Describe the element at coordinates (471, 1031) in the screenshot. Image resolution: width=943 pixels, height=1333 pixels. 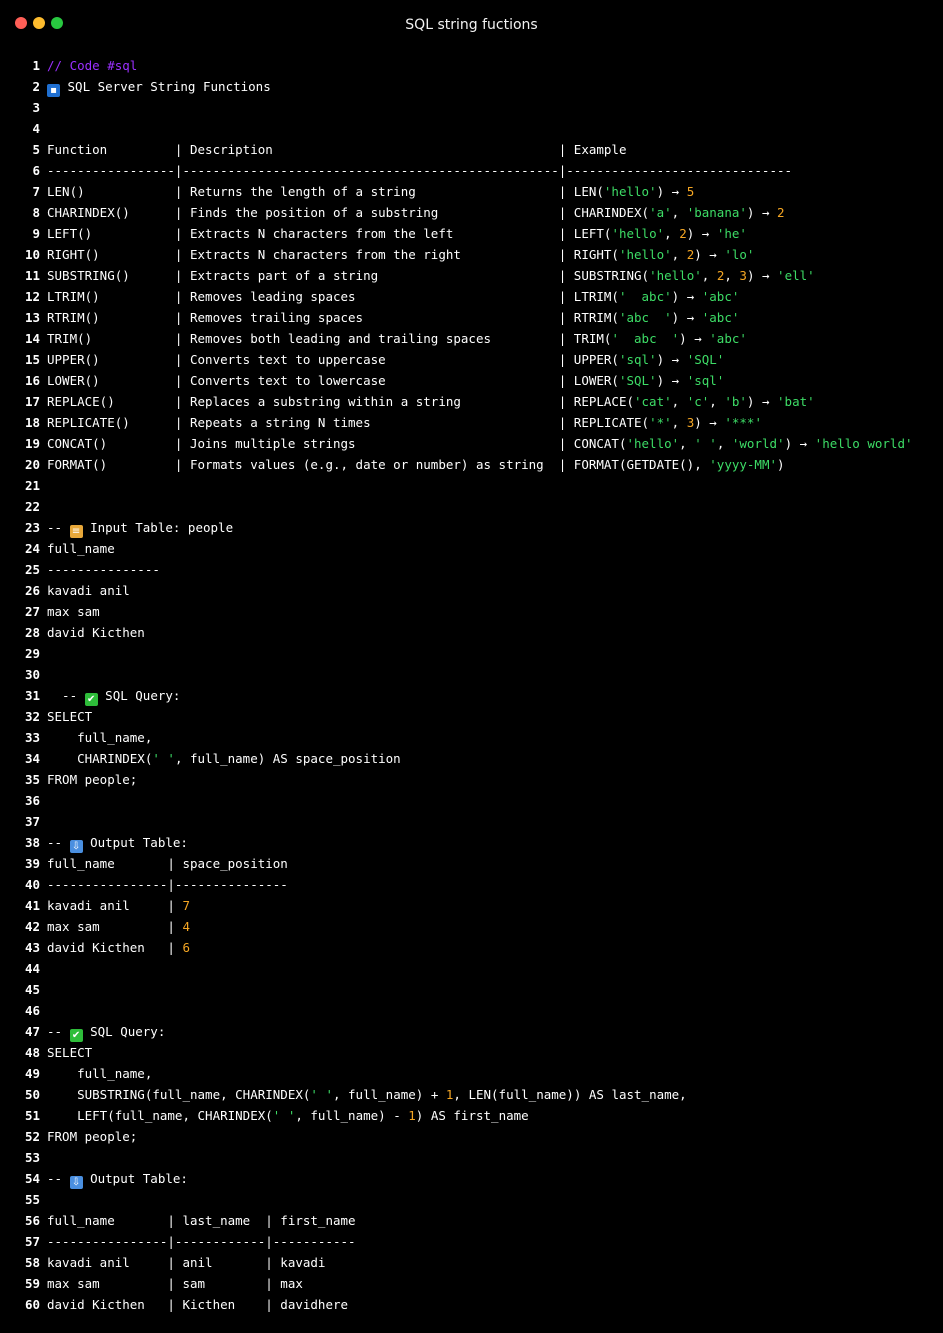
I see `code-line: 47 -- ✔ SQL Query:` at that location.